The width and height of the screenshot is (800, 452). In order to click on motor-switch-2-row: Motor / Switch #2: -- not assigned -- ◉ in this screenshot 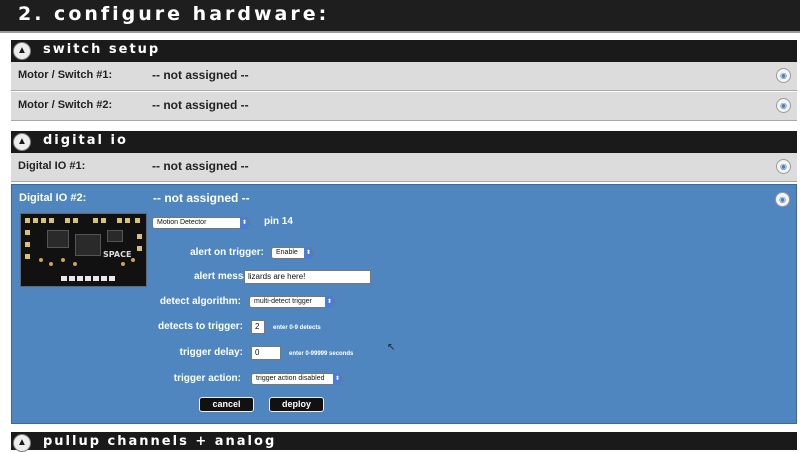, I will do `click(404, 106)`.